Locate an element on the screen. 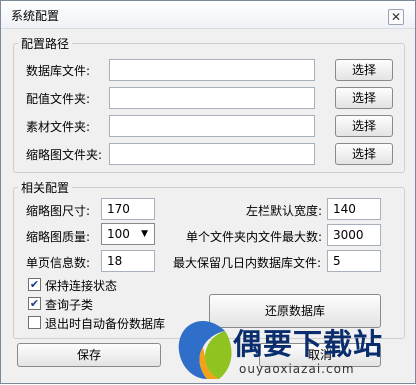  chevron-down-icon: ▼ is located at coordinates (144, 234).